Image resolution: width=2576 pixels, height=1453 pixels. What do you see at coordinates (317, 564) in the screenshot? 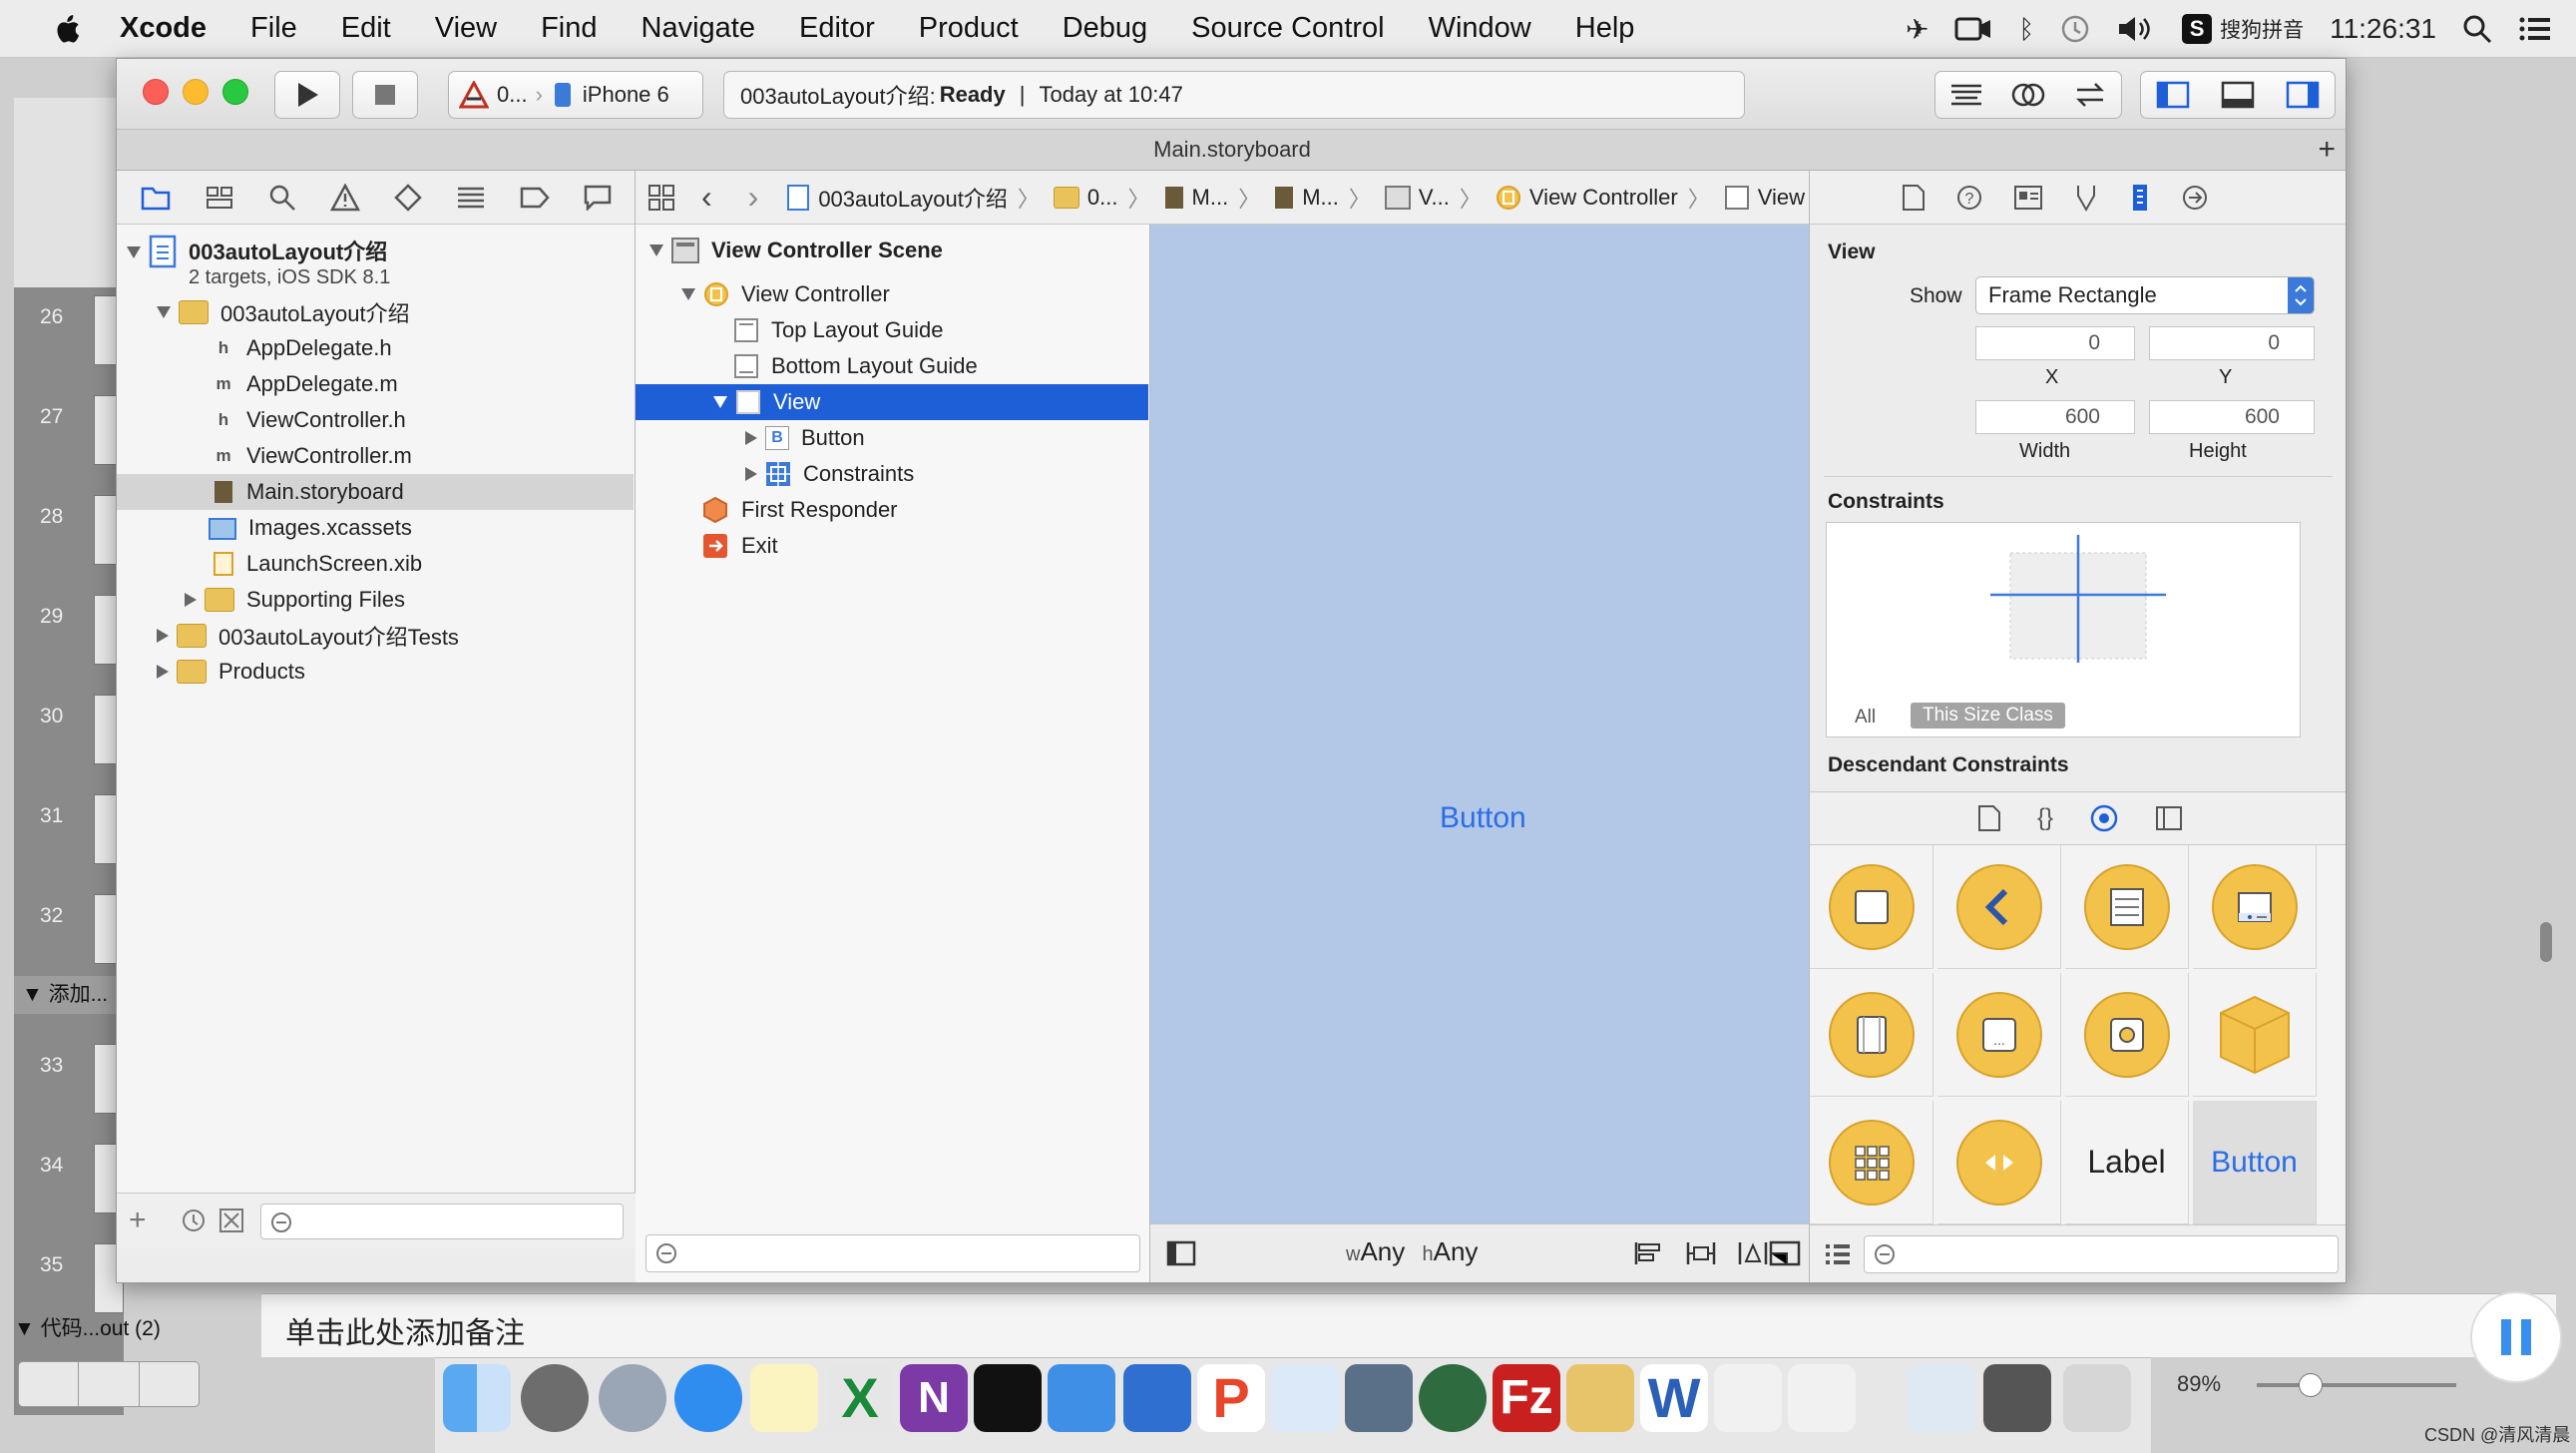
I see `file-row: LaunchScreen.xib` at bounding box center [317, 564].